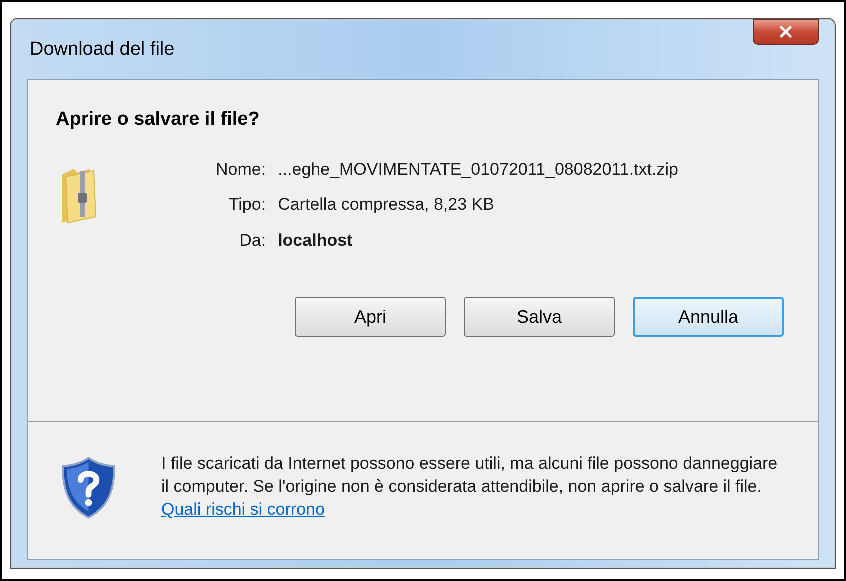 The image size is (846, 581). What do you see at coordinates (158, 120) in the screenshot?
I see `dialog-heading: Aprire o salvare il file?` at bounding box center [158, 120].